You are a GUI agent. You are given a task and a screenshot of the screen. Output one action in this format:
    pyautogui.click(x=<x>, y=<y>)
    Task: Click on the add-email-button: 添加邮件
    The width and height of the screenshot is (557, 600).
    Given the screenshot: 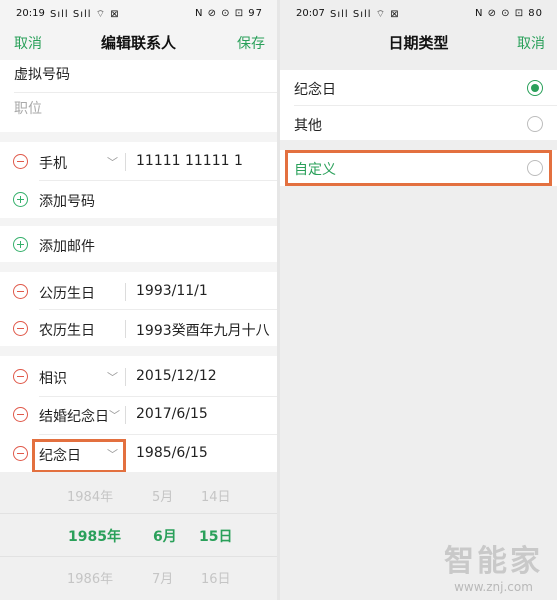 What is the action you would take?
    pyautogui.click(x=67, y=246)
    